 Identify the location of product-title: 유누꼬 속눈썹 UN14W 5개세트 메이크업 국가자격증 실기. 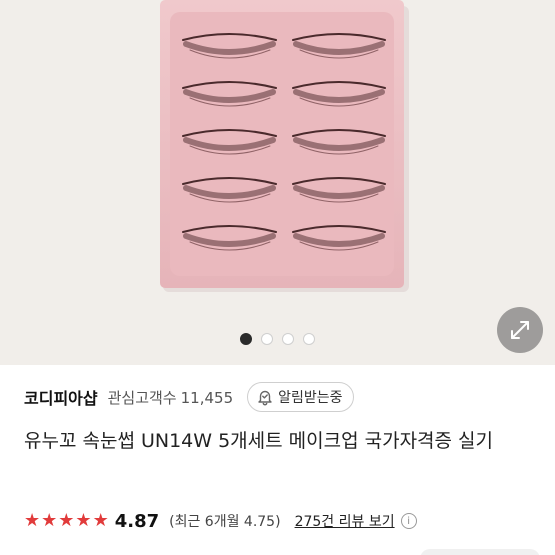
(259, 441).